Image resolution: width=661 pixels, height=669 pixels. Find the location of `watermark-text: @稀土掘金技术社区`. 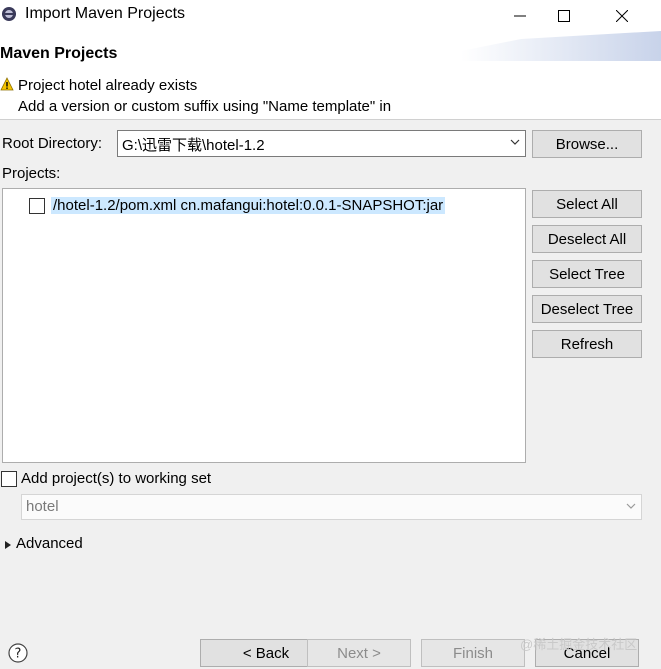

watermark-text: @稀土掘金技术社区 is located at coordinates (579, 644).